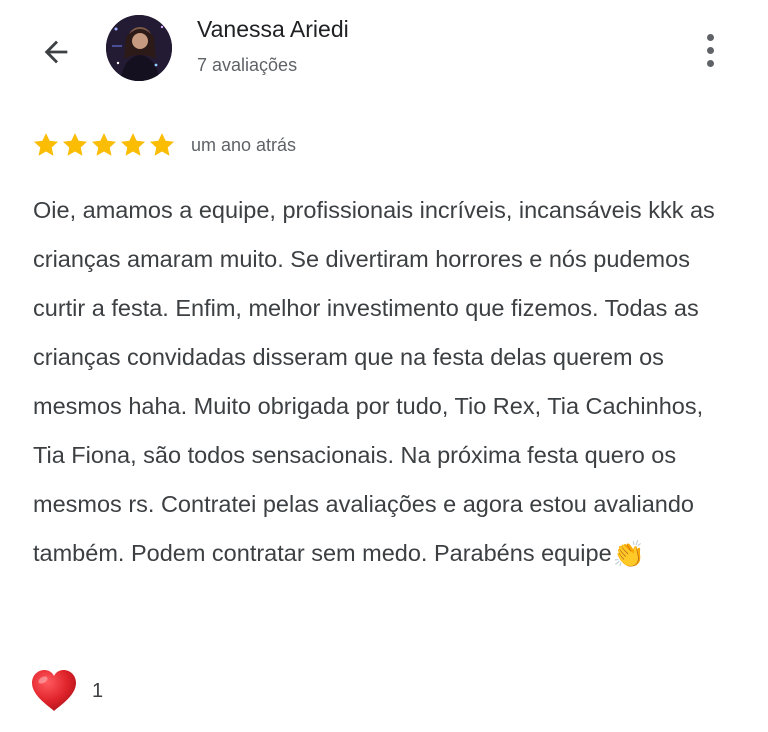 The image size is (768, 732). I want to click on avatar, so click(139, 48).